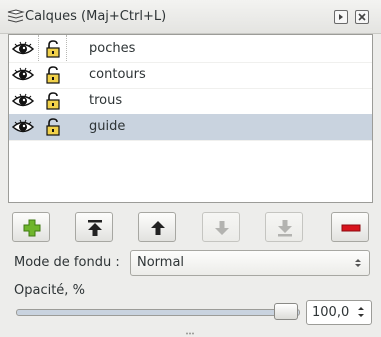 The height and width of the screenshot is (337, 381). What do you see at coordinates (330, 312) in the screenshot?
I see `opacity-value: 100,0` at bounding box center [330, 312].